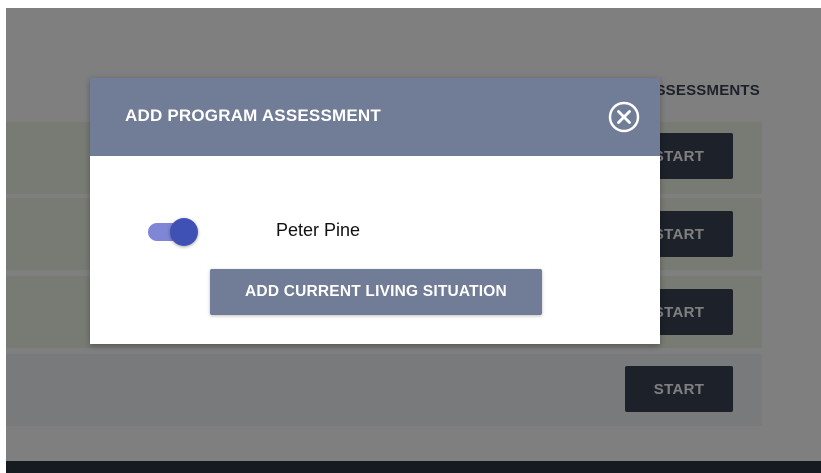 The height and width of the screenshot is (473, 821). I want to click on add-current-living-situation-button: ADD CURRENT LIVING SITUATION, so click(376, 292).